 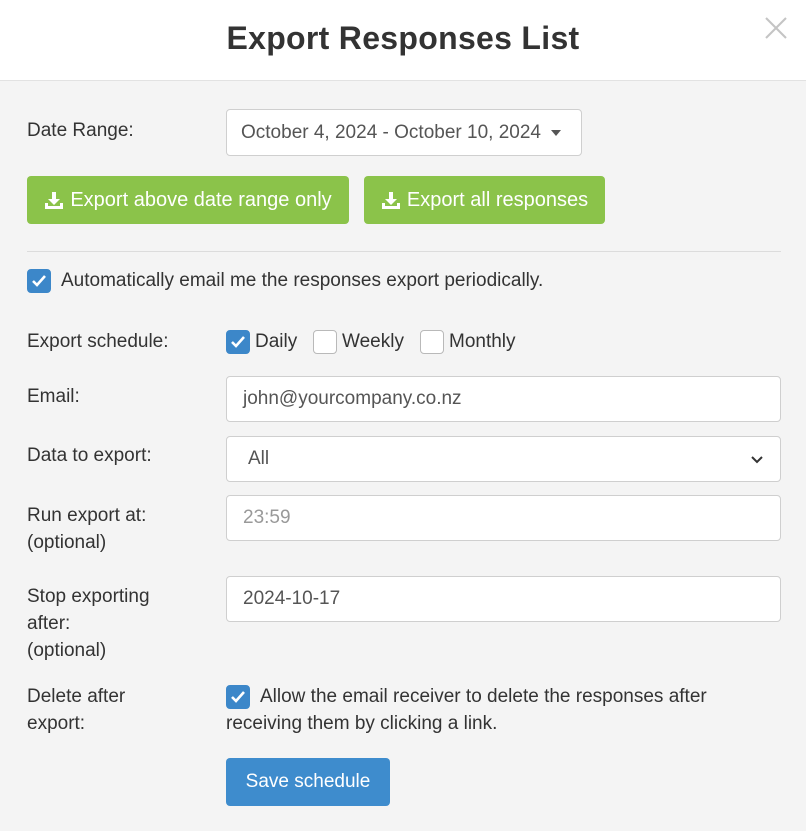 I want to click on email-label: Email:, so click(x=53, y=396).